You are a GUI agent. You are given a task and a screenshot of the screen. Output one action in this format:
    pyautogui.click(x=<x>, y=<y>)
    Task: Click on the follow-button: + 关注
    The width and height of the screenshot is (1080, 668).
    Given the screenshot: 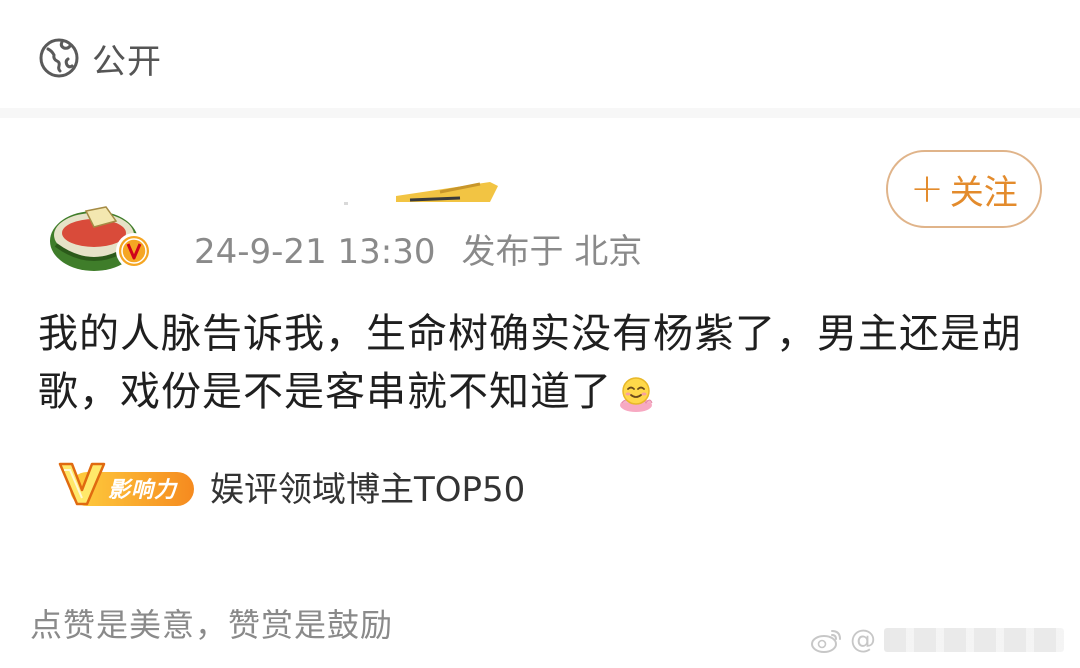 What is the action you would take?
    pyautogui.click(x=964, y=189)
    